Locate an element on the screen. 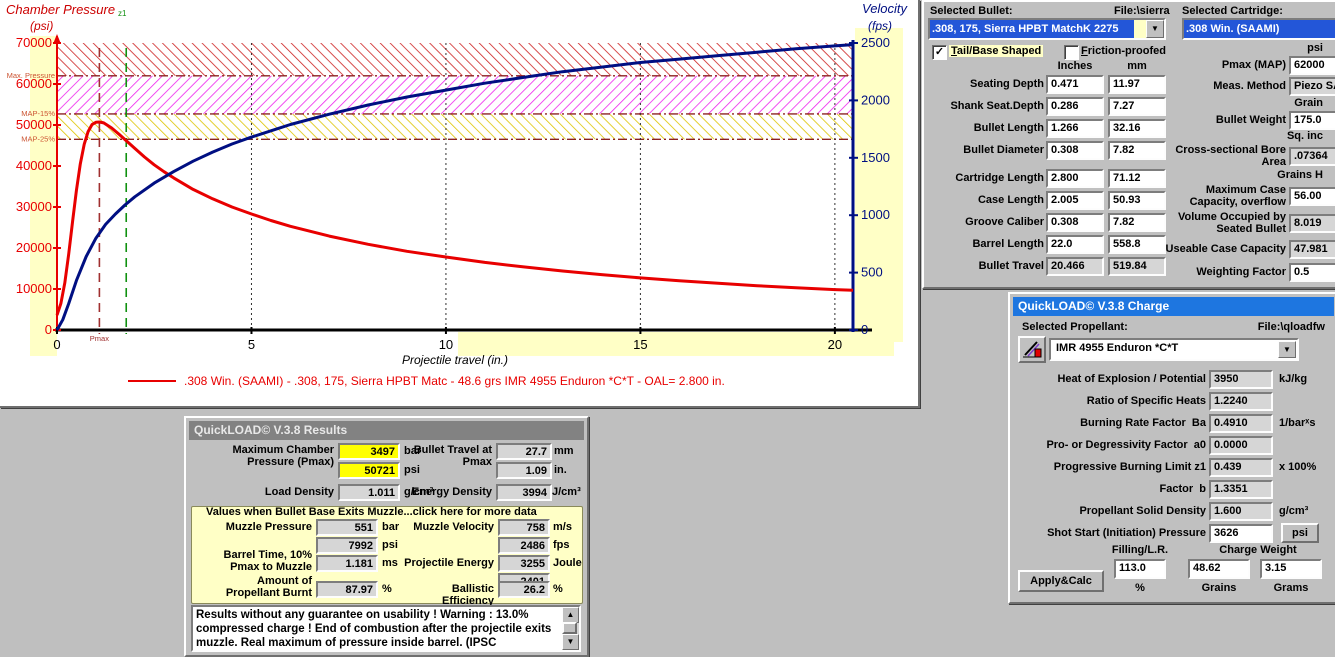 The image size is (1335, 657). charge-field-row: Shot Start (Initiation) Pressure 3626 psi is located at coordinates (1172, 533).